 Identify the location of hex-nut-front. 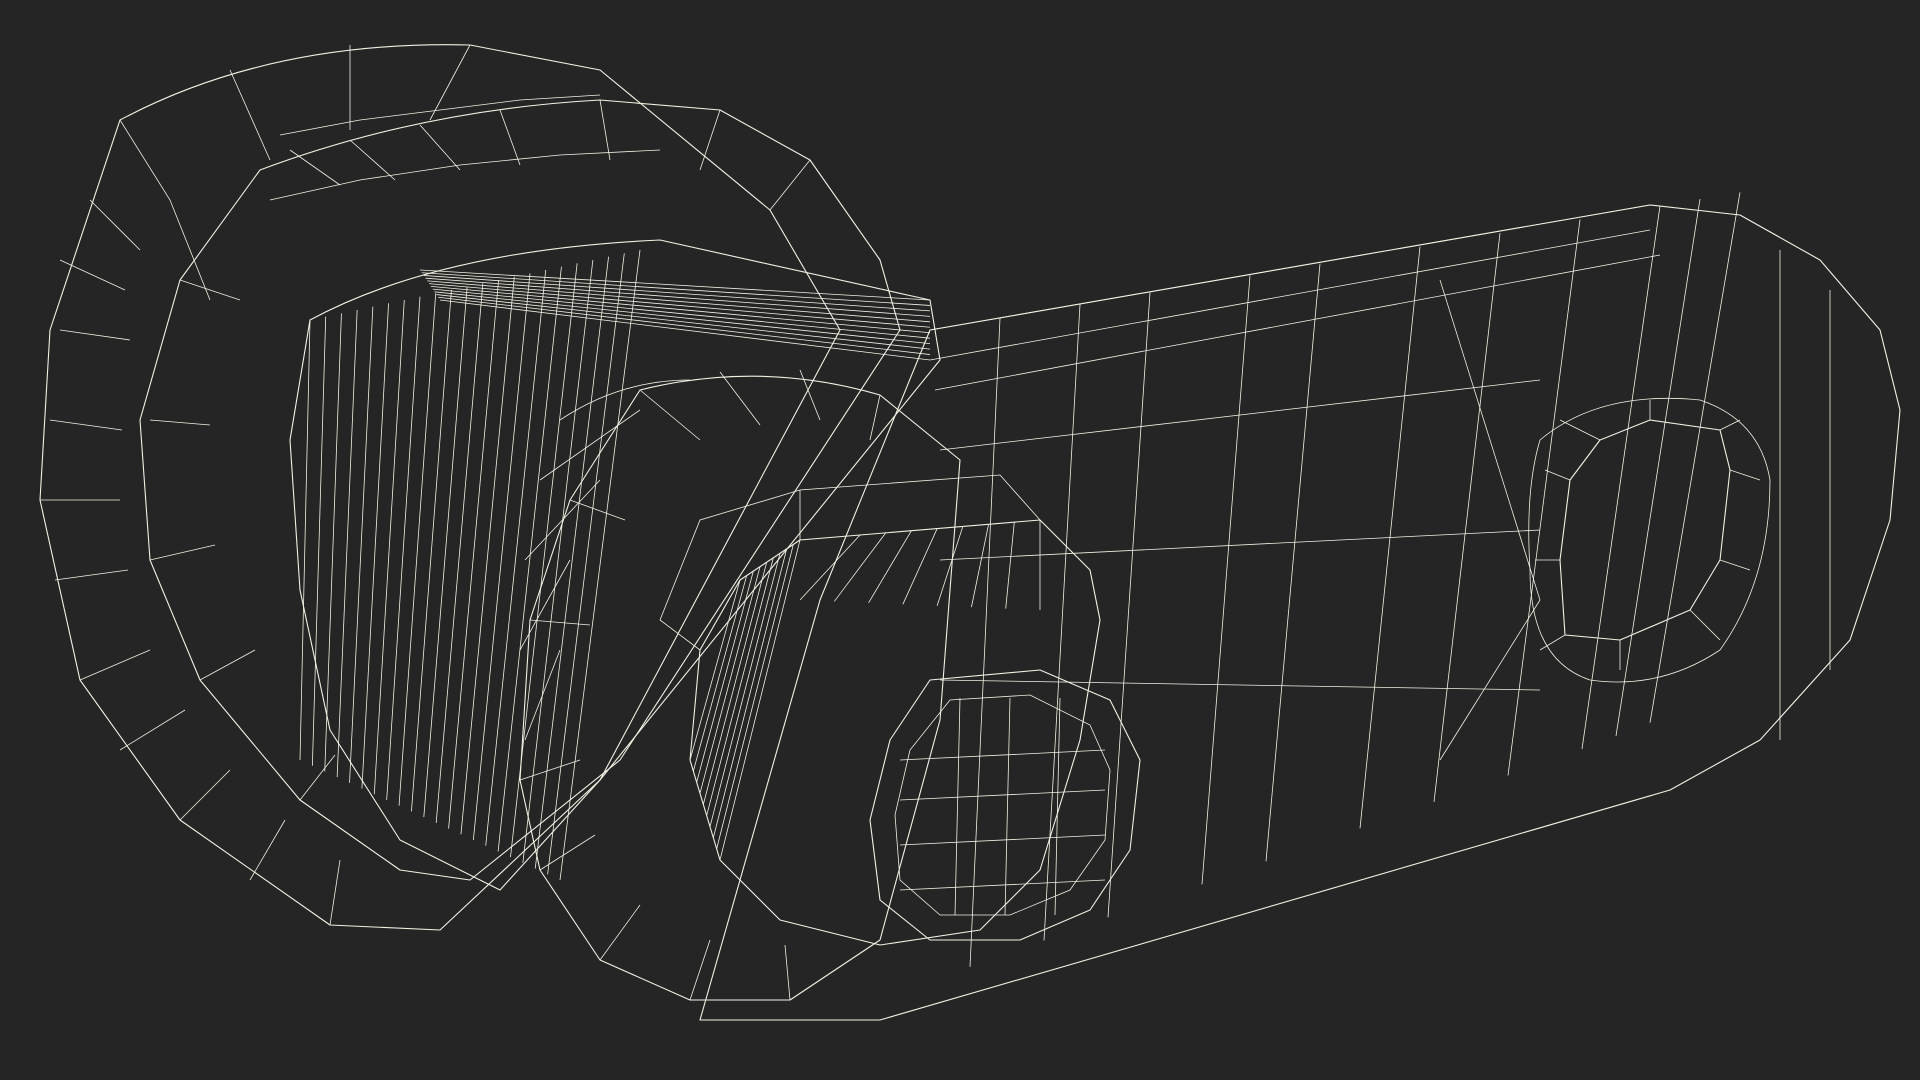
(880, 710).